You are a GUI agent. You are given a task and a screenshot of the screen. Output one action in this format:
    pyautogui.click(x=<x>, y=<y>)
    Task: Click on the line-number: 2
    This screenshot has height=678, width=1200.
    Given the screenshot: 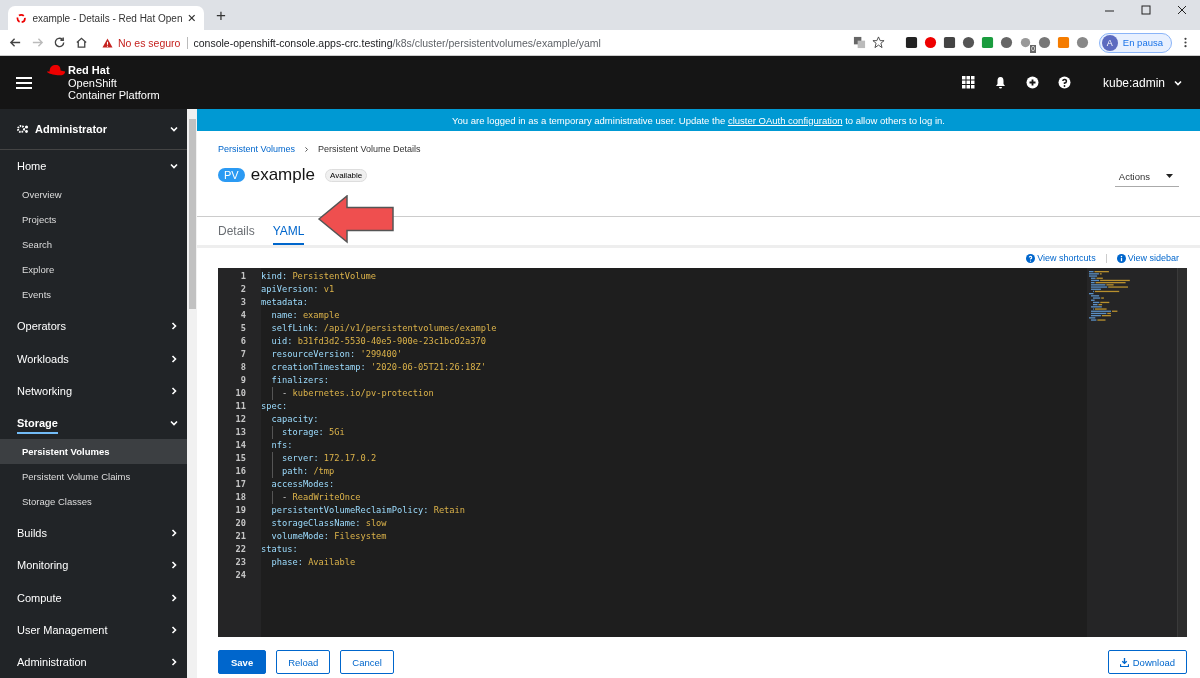 What is the action you would take?
    pyautogui.click(x=243, y=289)
    